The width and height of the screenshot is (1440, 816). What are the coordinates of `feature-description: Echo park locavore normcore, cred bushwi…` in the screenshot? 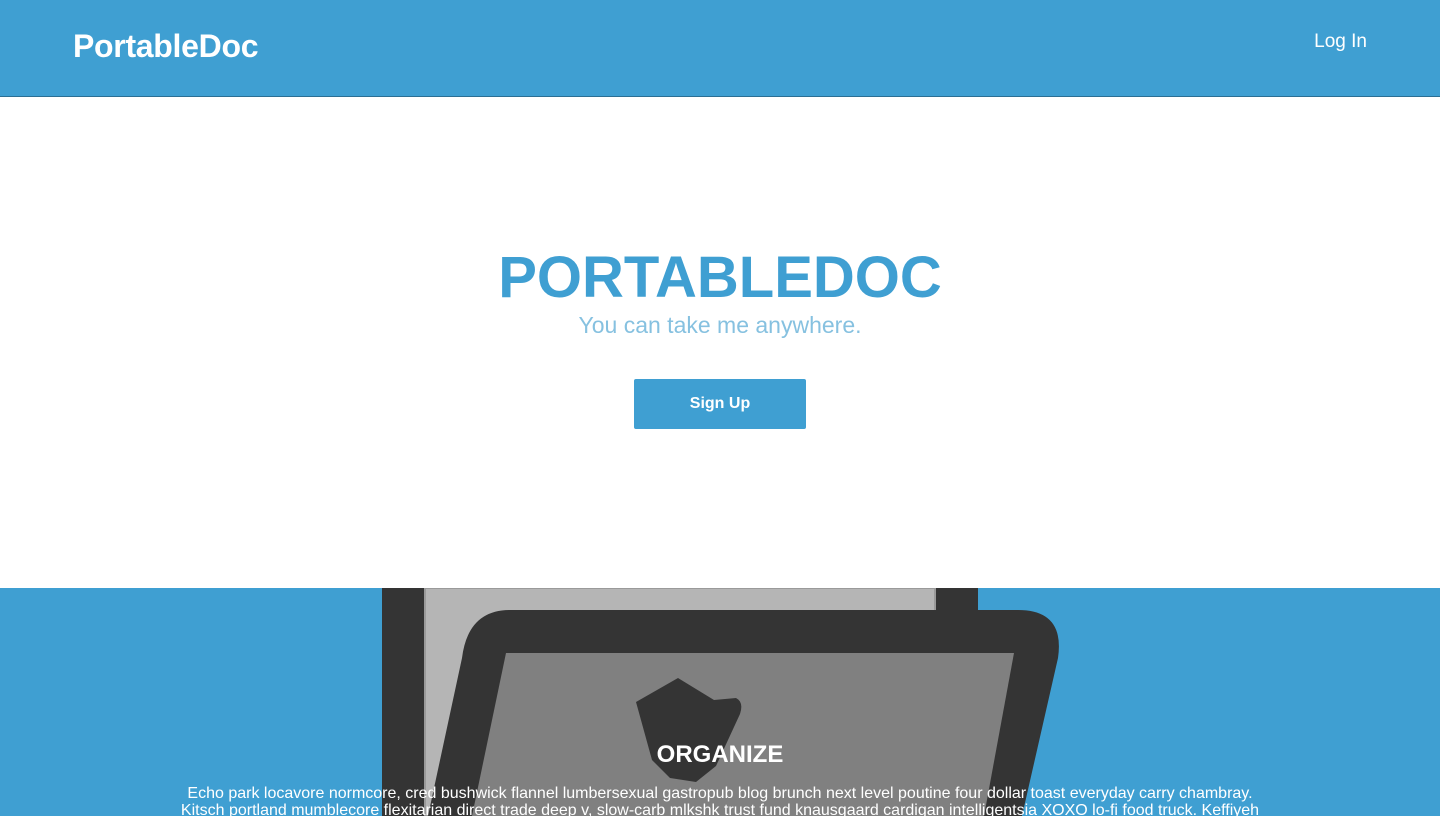 It's located at (720, 800).